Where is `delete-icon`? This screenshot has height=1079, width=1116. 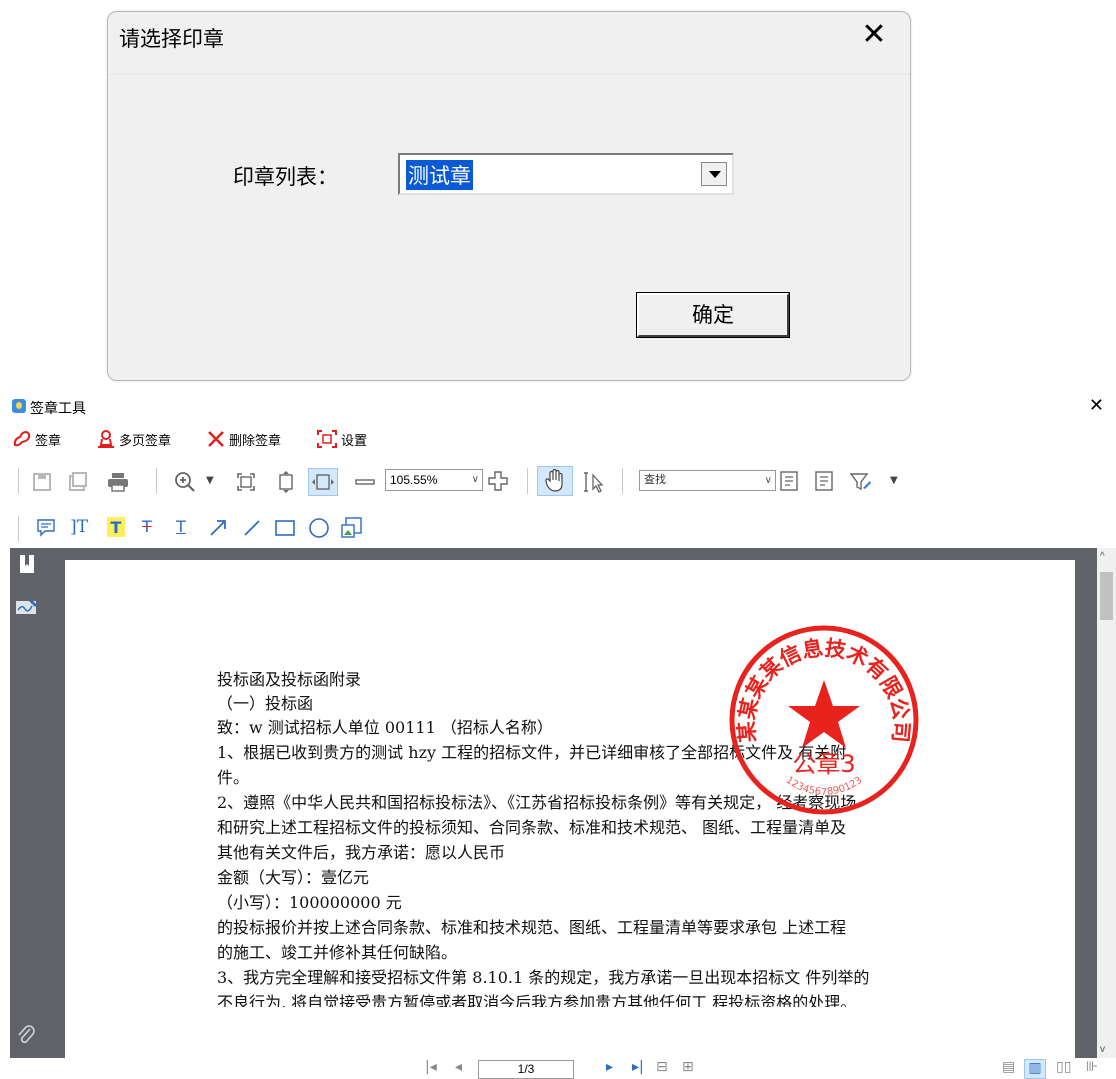 delete-icon is located at coordinates (216, 439).